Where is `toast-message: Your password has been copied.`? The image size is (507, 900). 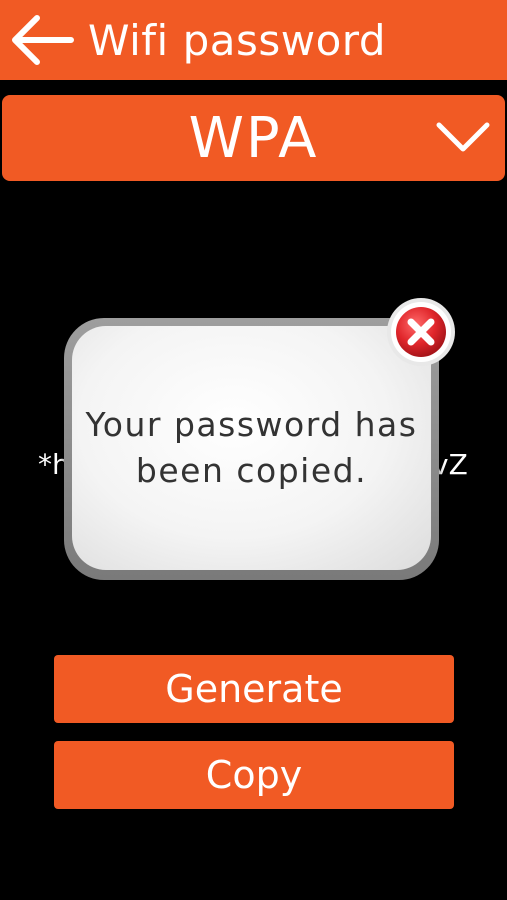
toast-message: Your password has been copied. is located at coordinates (251, 447).